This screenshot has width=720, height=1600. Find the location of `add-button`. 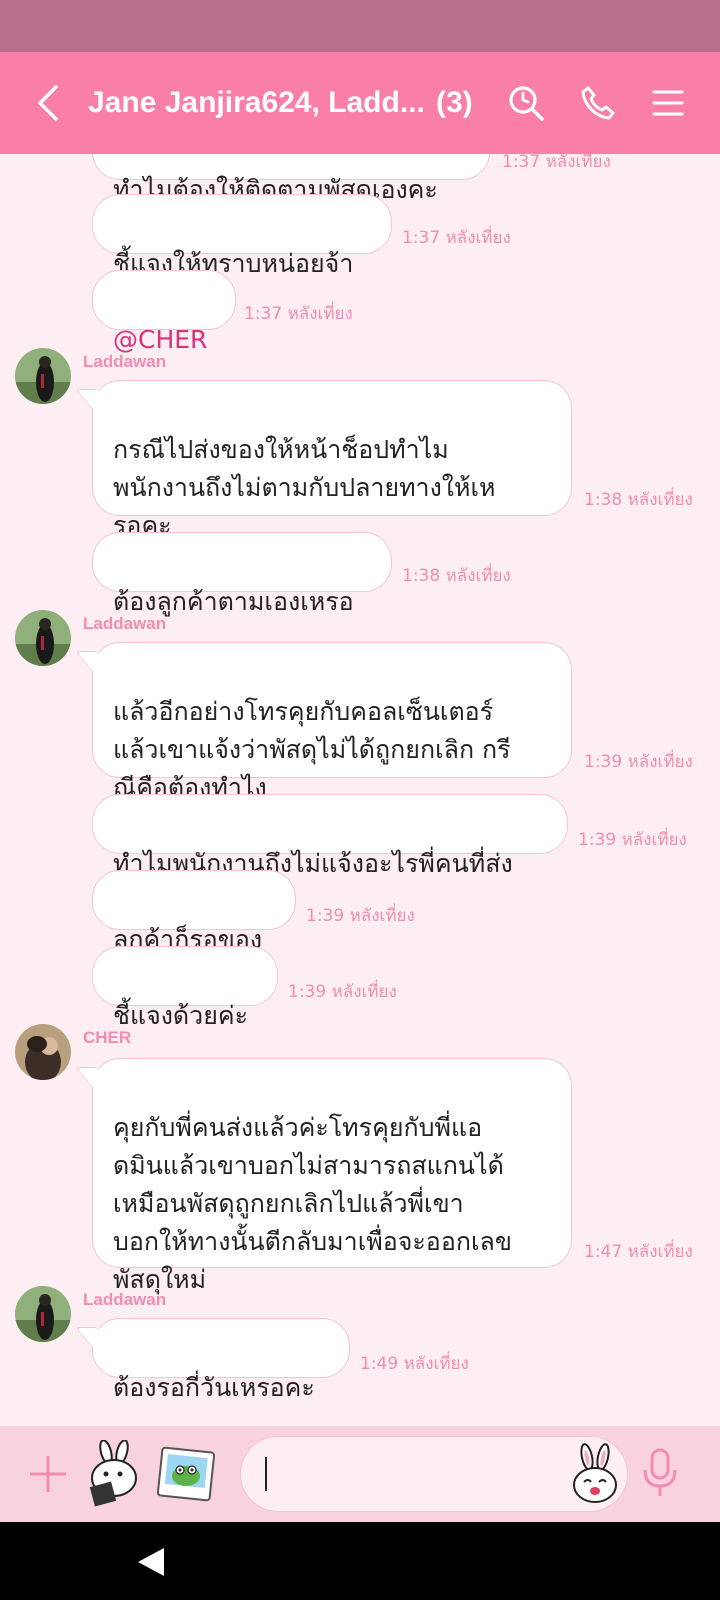

add-button is located at coordinates (48, 1474).